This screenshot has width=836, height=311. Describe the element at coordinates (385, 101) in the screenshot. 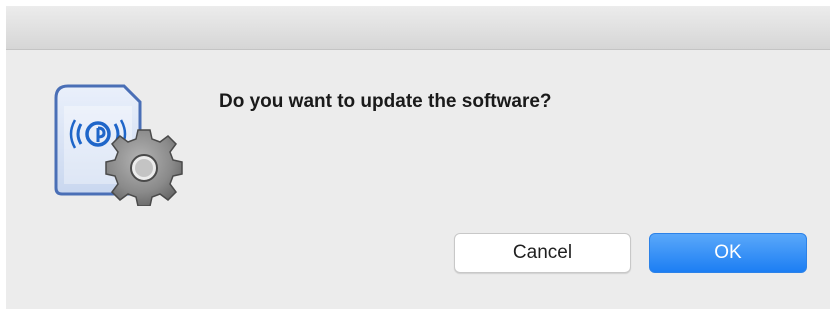

I see `dialog-message: Do you want to update the software?` at that location.